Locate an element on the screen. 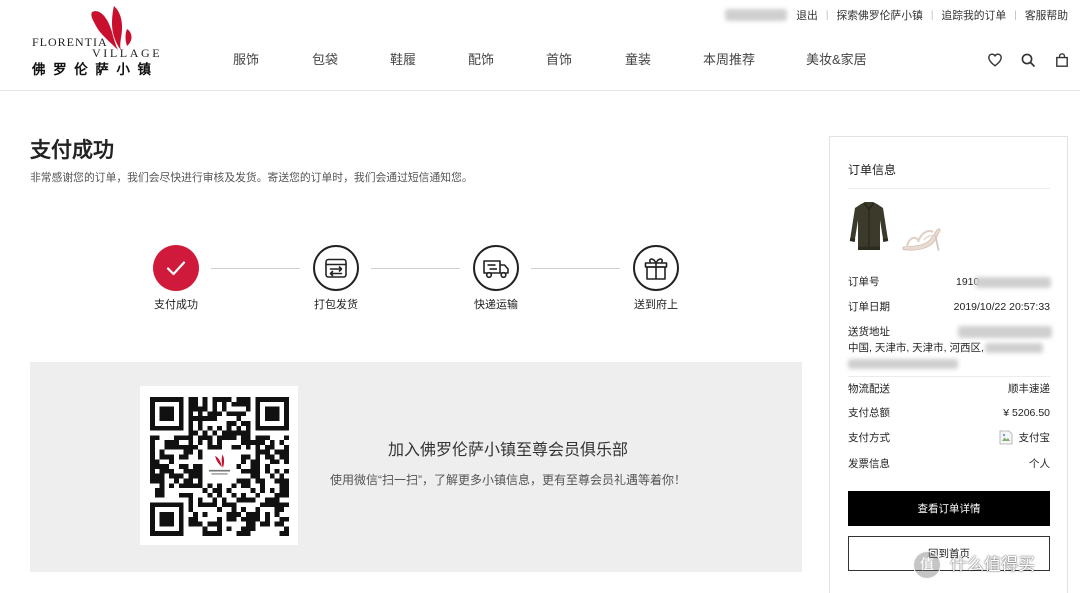  redacted-address-name is located at coordinates (1005, 332).